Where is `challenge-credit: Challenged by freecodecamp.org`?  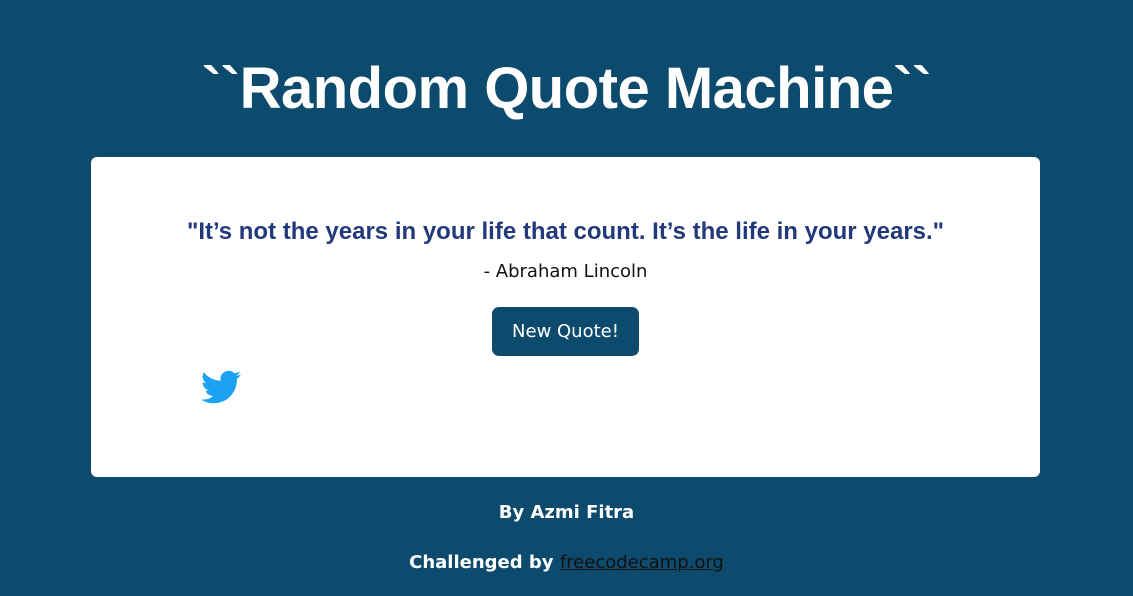 challenge-credit: Challenged by freecodecamp.org is located at coordinates (566, 563).